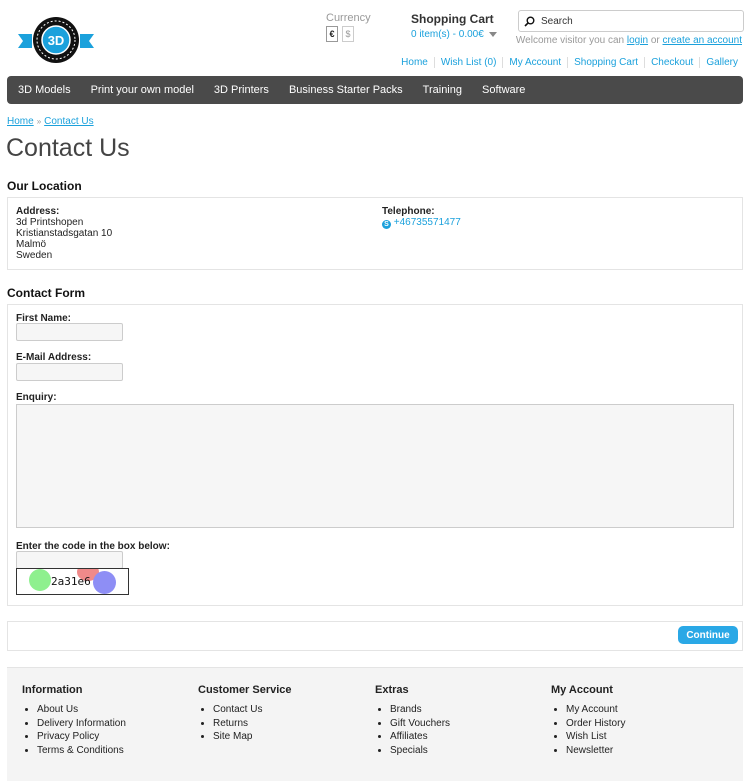 The height and width of the screenshot is (781, 750). I want to click on footer-link-my-account: My Account, so click(595, 710).